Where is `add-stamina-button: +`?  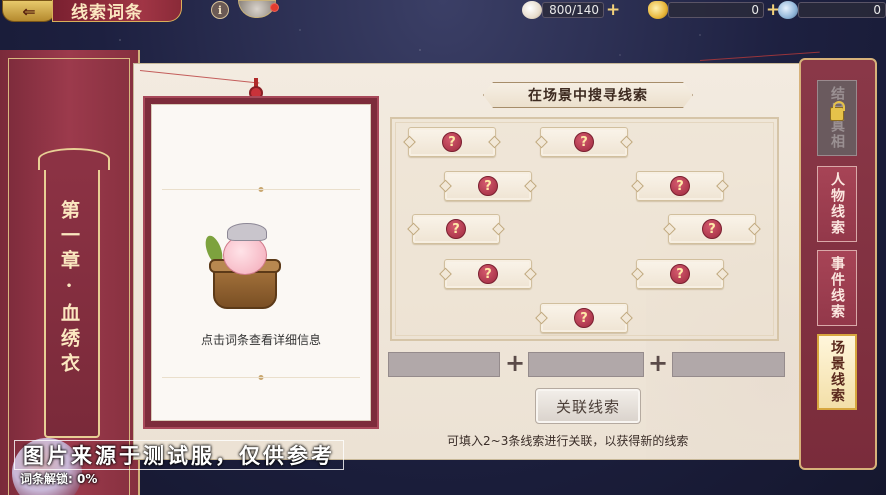 add-stamina-button: + is located at coordinates (613, 10).